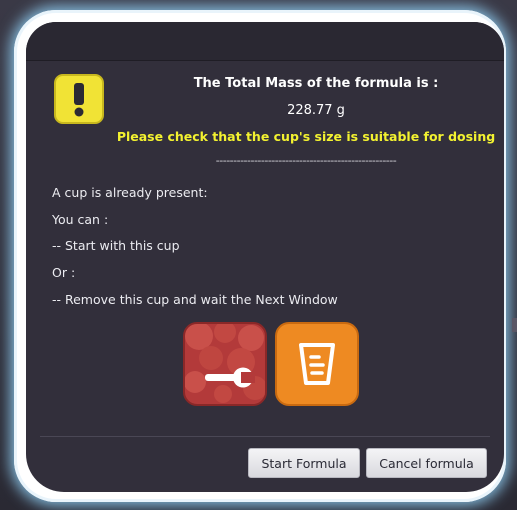 The image size is (517, 510). Describe the element at coordinates (265, 41) in the screenshot. I see `dialog-titlebar` at that location.